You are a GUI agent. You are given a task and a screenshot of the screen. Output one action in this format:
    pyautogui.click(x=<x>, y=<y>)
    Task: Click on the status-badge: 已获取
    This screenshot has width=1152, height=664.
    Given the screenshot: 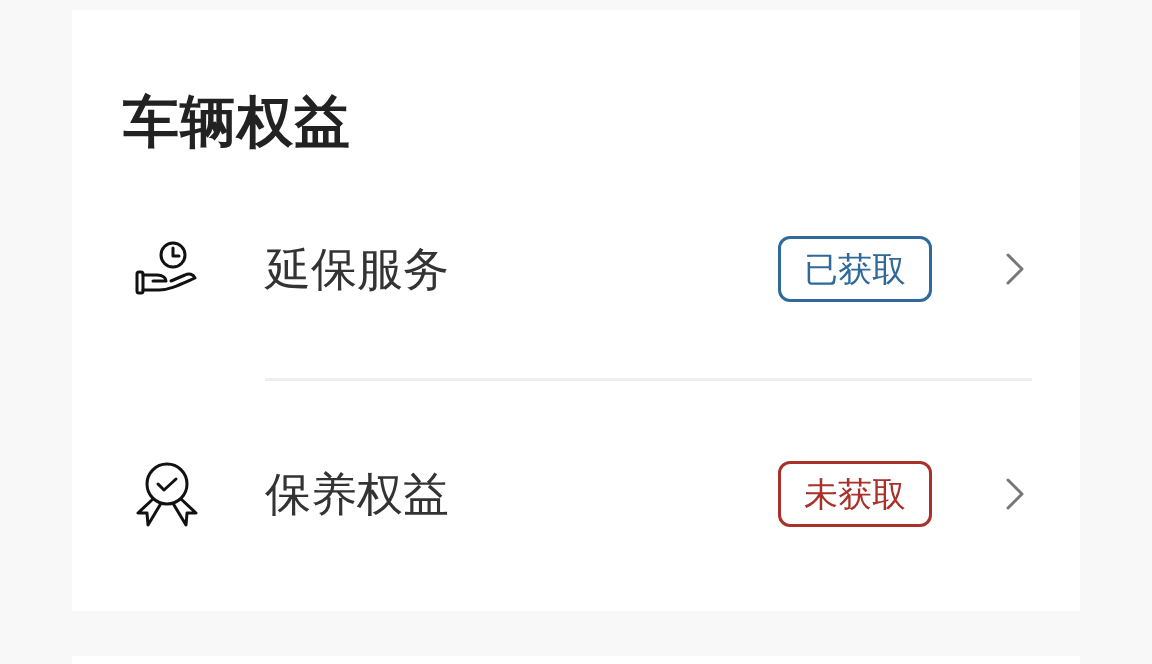 What is the action you would take?
    pyautogui.click(x=855, y=269)
    